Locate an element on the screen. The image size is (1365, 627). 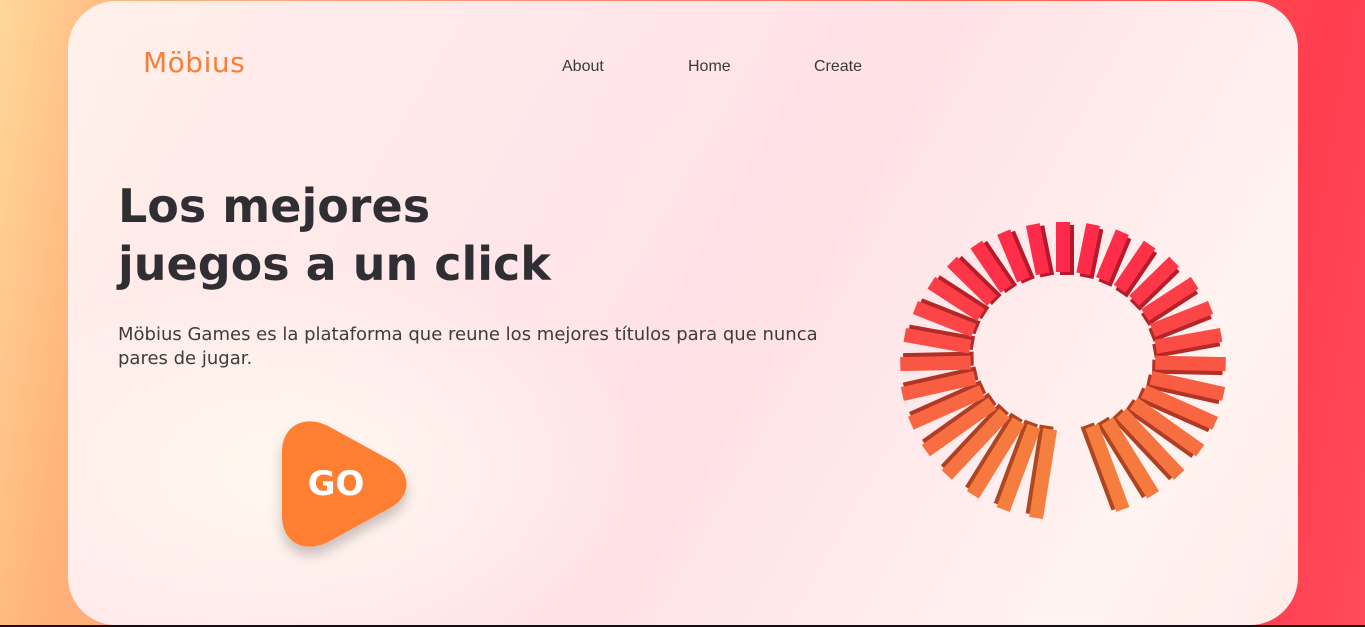
hero-title-line-1: Los mejores is located at coordinates (274, 206).